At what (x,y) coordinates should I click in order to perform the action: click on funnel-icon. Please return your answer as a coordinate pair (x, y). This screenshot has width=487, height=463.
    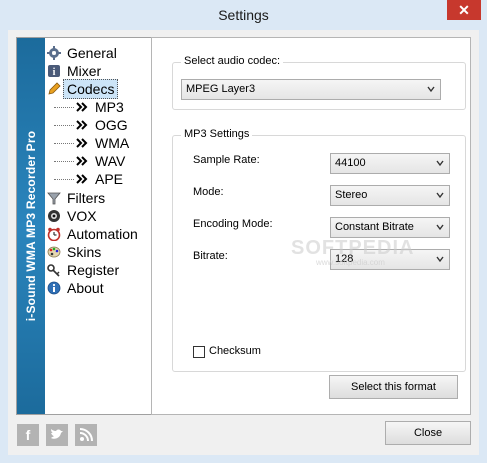
    Looking at the image, I should click on (54, 198).